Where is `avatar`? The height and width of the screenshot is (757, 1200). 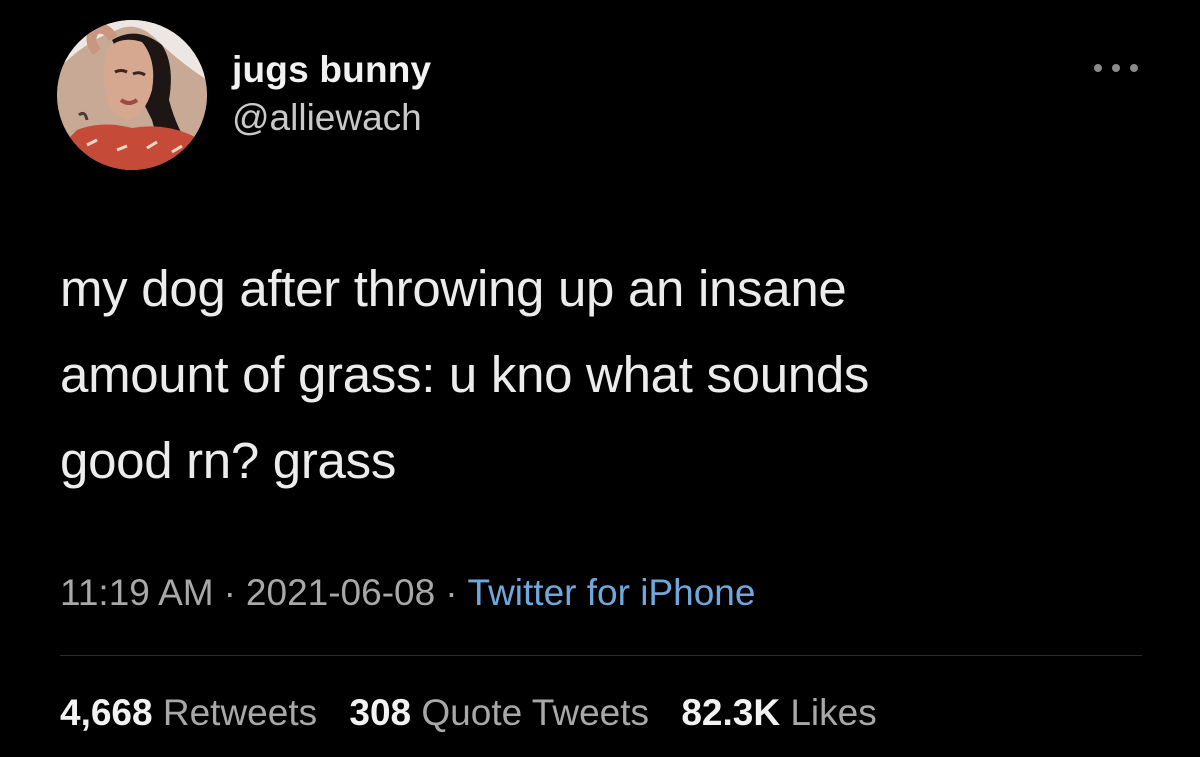 avatar is located at coordinates (132, 95).